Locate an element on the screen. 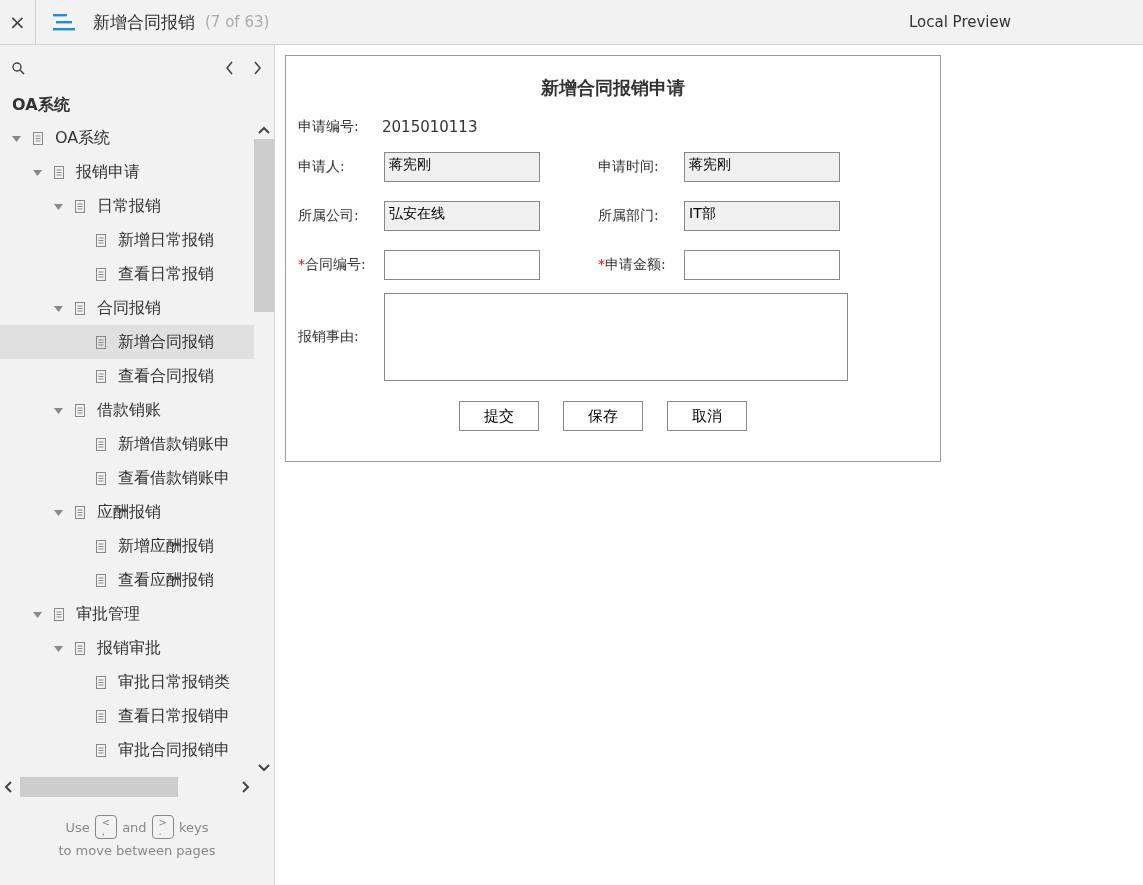 Image resolution: width=1143 pixels, height=885 pixels. tree-item: 查看合同报销 is located at coordinates (127, 376).